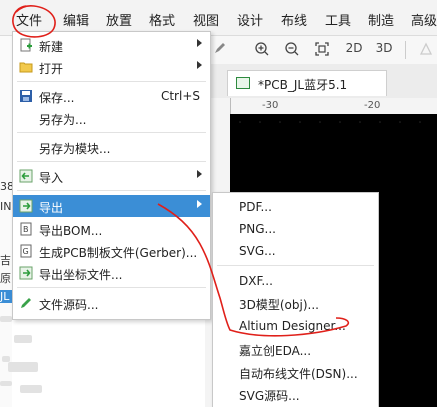 The image size is (437, 407). I want to click on pencil-icon, so click(26, 303).